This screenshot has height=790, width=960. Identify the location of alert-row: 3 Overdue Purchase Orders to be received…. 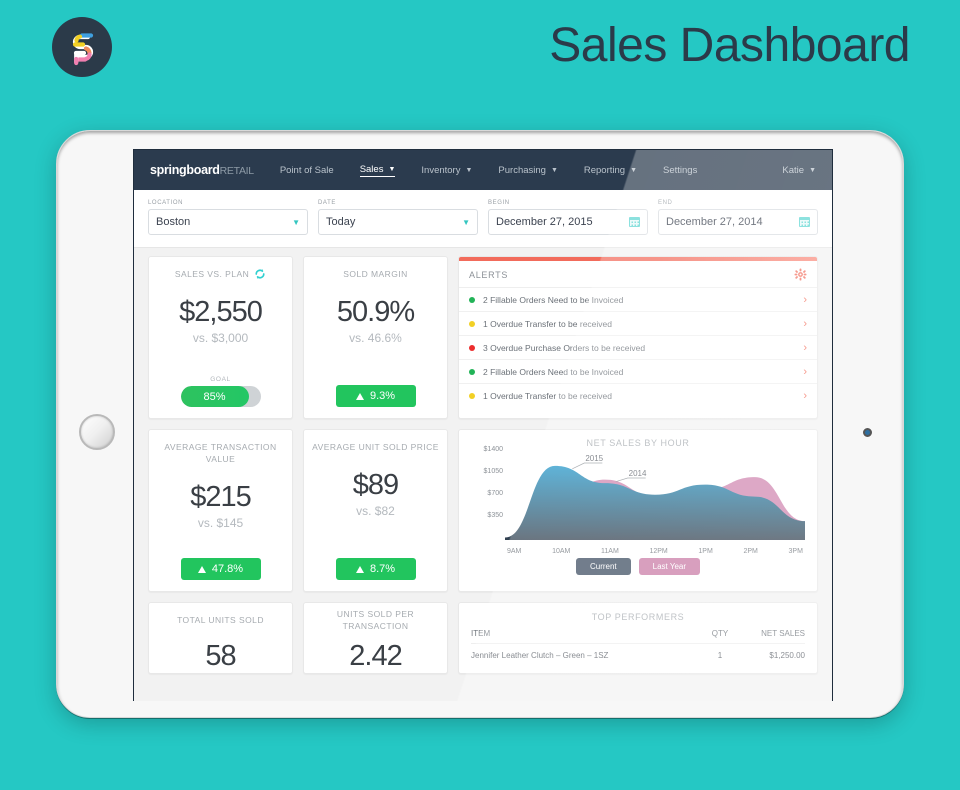
(638, 348).